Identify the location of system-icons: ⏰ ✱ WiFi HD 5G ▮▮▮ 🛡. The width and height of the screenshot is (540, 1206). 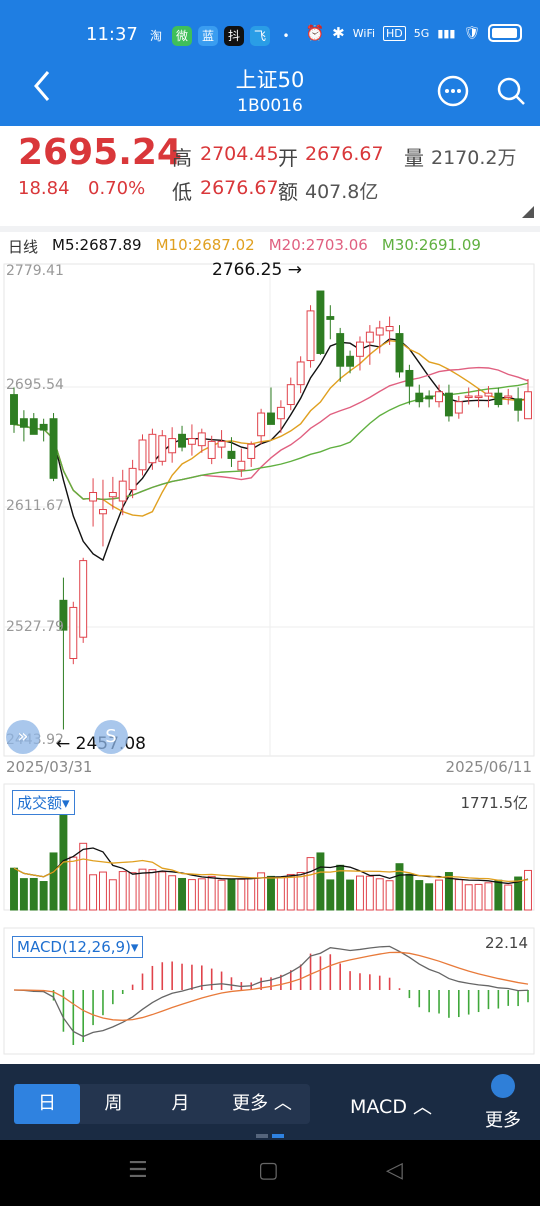
(413, 33).